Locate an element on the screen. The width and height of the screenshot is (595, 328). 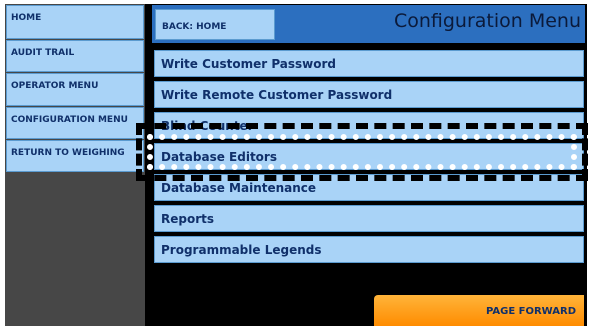
menu-item-label: Database Maintenance is located at coordinates (239, 188).